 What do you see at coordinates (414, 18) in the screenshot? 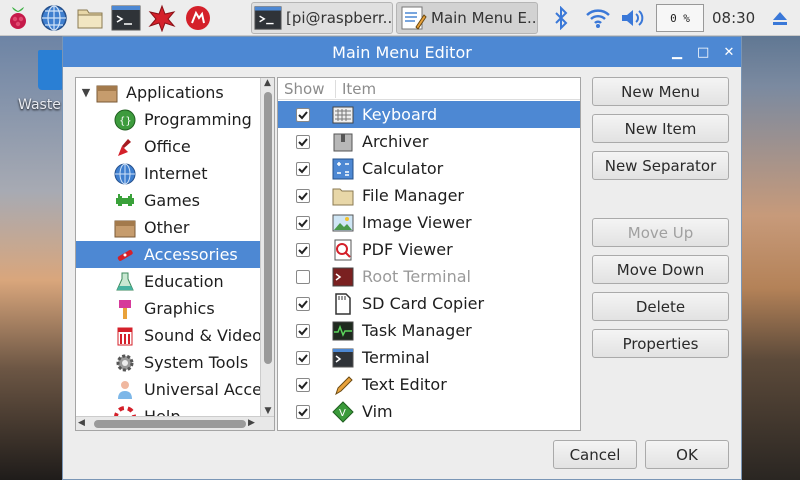
I see `menu-editor-icon` at bounding box center [414, 18].